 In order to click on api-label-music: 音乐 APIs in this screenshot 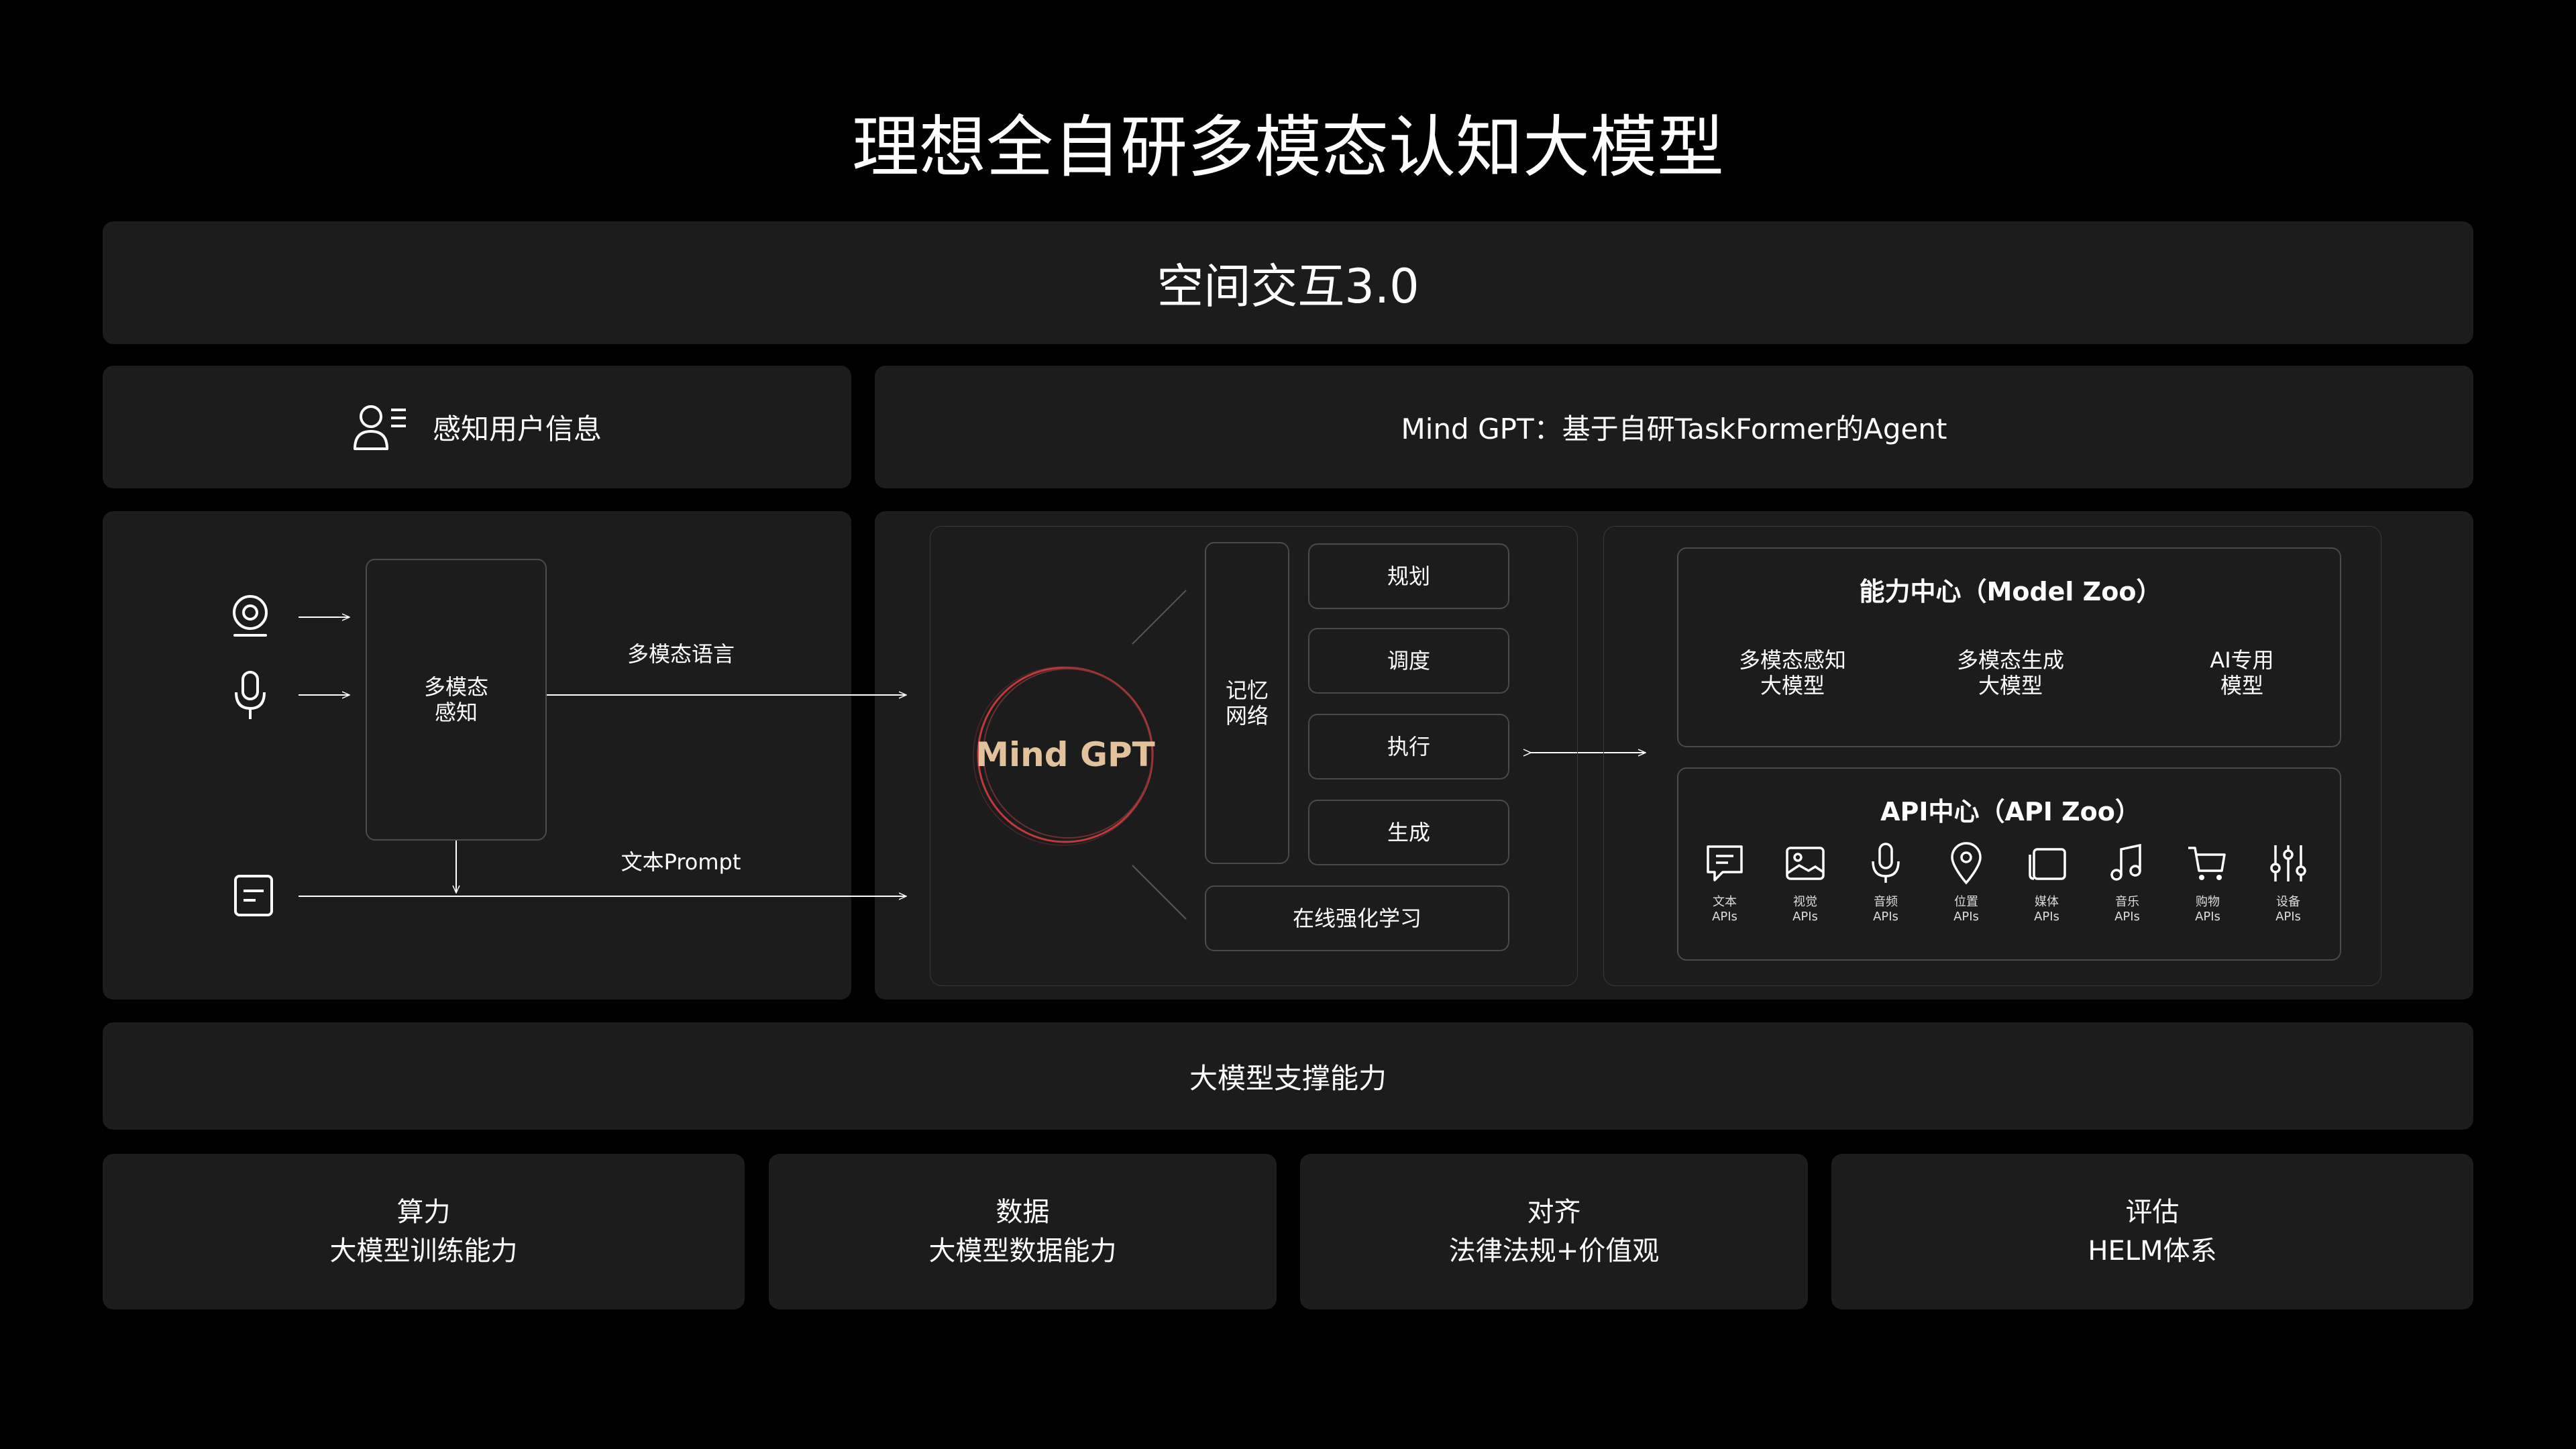, I will do `click(2127, 909)`.